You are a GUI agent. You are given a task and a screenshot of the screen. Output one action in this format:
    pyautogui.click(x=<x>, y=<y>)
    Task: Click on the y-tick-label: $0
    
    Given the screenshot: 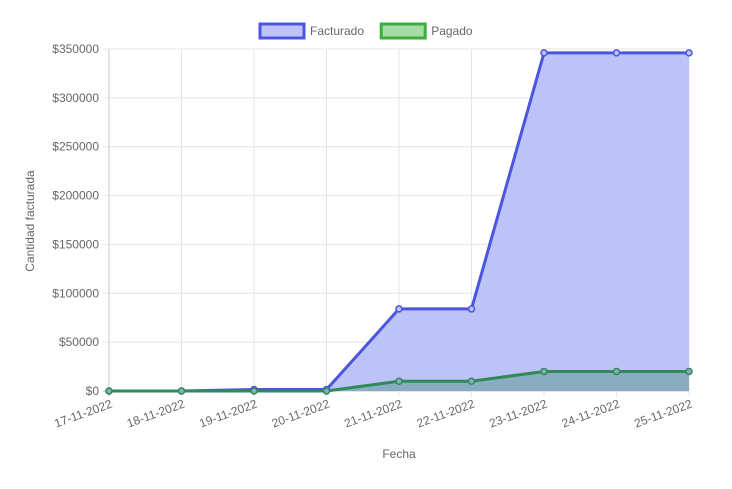 What is the action you would take?
    pyautogui.click(x=93, y=391)
    